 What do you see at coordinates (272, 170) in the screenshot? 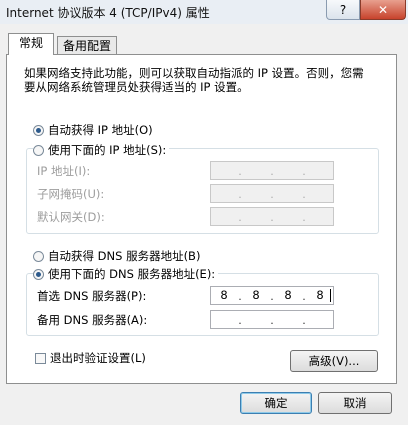
I see `ip-address-field: . . .` at bounding box center [272, 170].